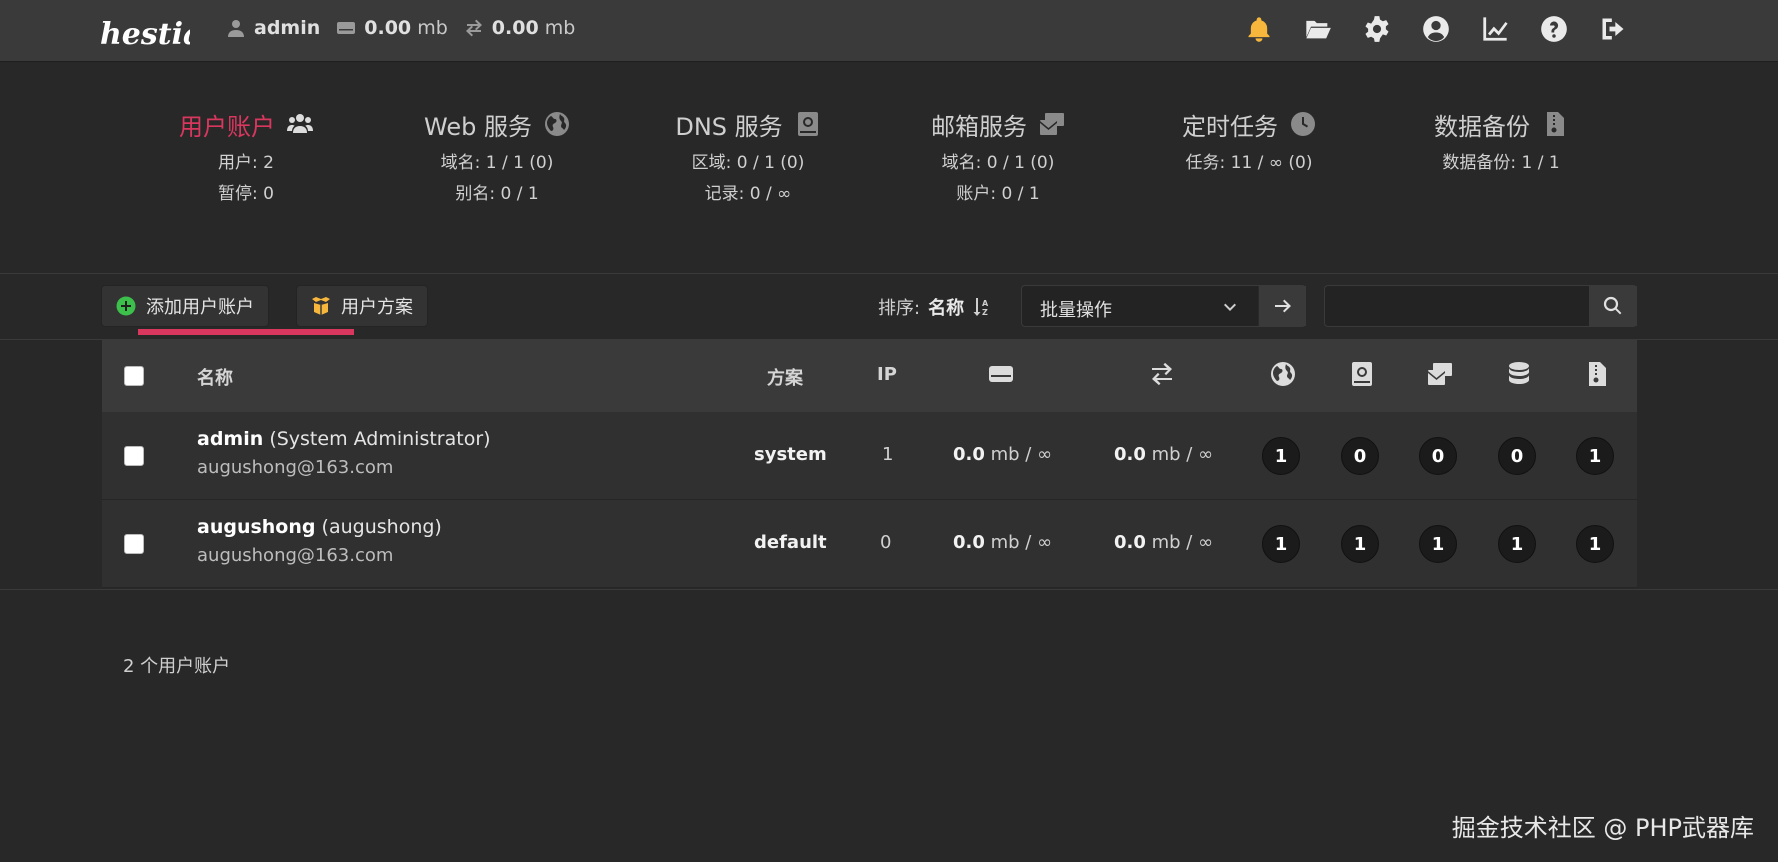  What do you see at coordinates (1283, 376) in the screenshot?
I see `header-web-domains` at bounding box center [1283, 376].